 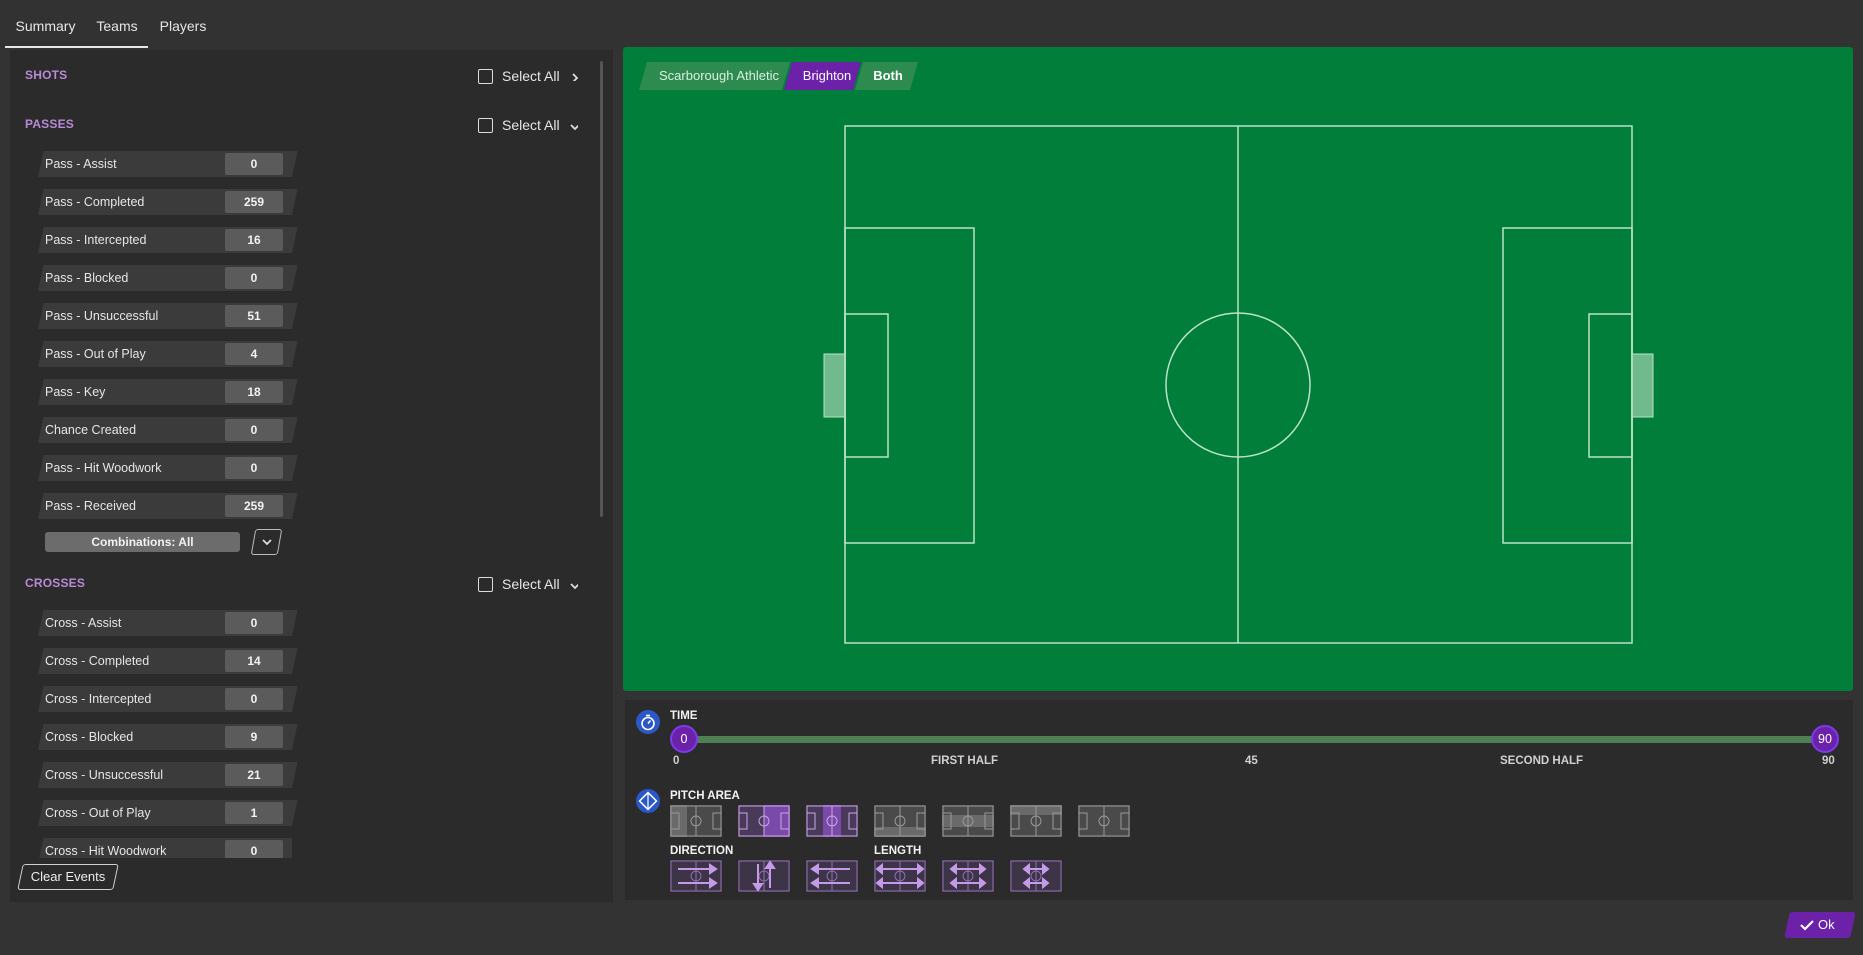 What do you see at coordinates (254, 661) in the screenshot?
I see `row-count: 14` at bounding box center [254, 661].